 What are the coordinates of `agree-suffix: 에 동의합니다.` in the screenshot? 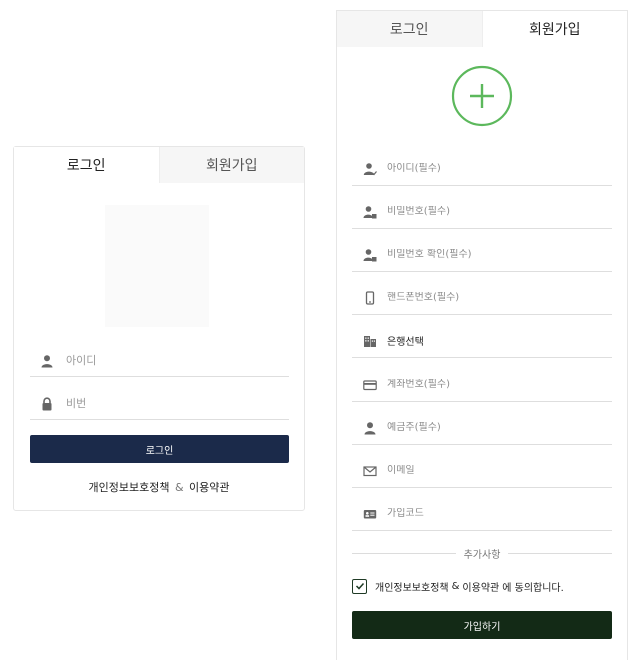 It's located at (533, 588).